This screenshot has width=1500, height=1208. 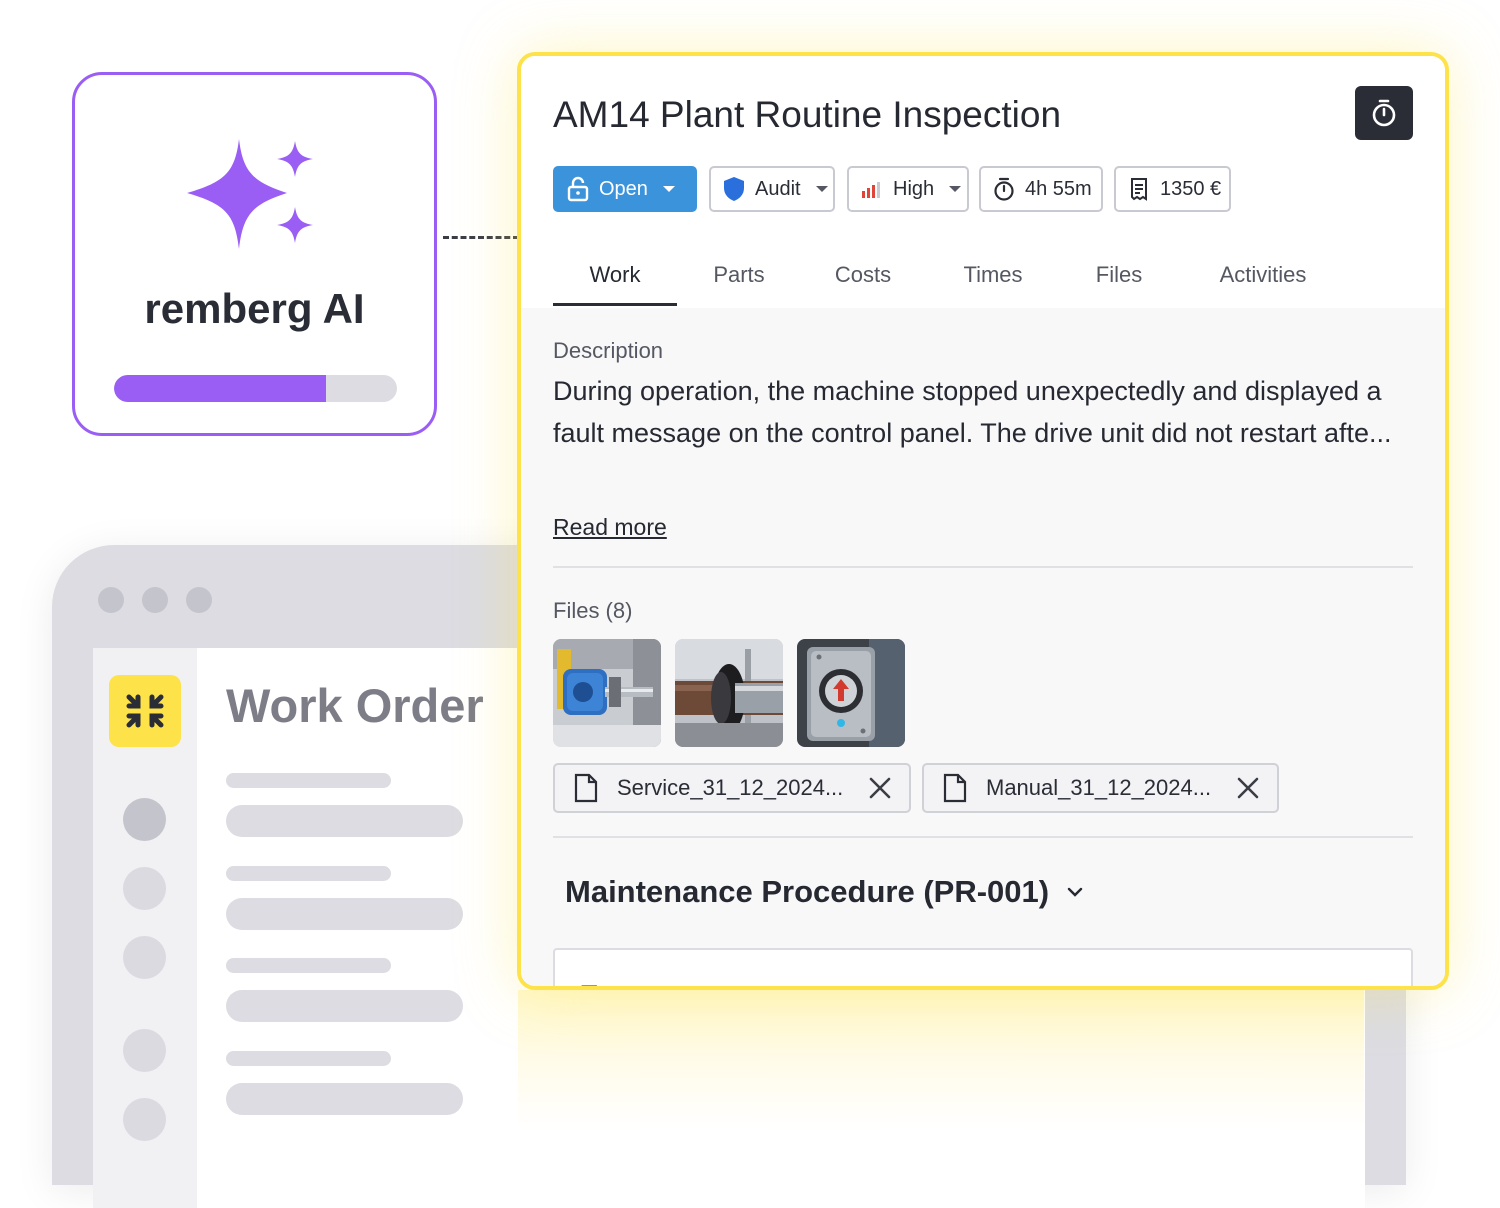 I want to click on procedure-toggle: Maintenance Procedure (PR-001), so click(x=824, y=892).